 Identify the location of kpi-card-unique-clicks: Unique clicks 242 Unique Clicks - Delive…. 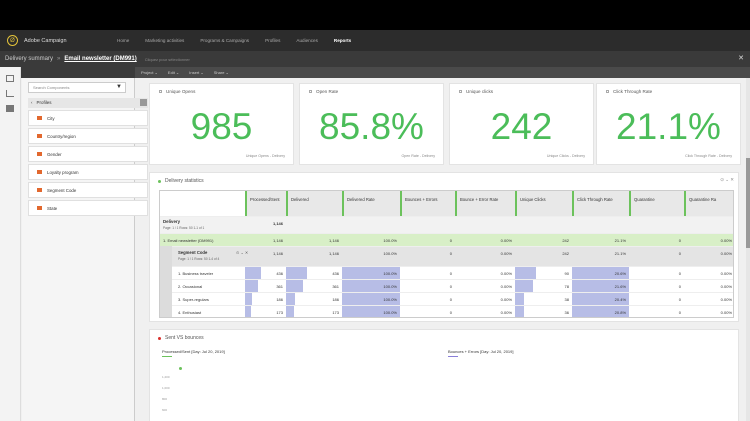
(521, 124).